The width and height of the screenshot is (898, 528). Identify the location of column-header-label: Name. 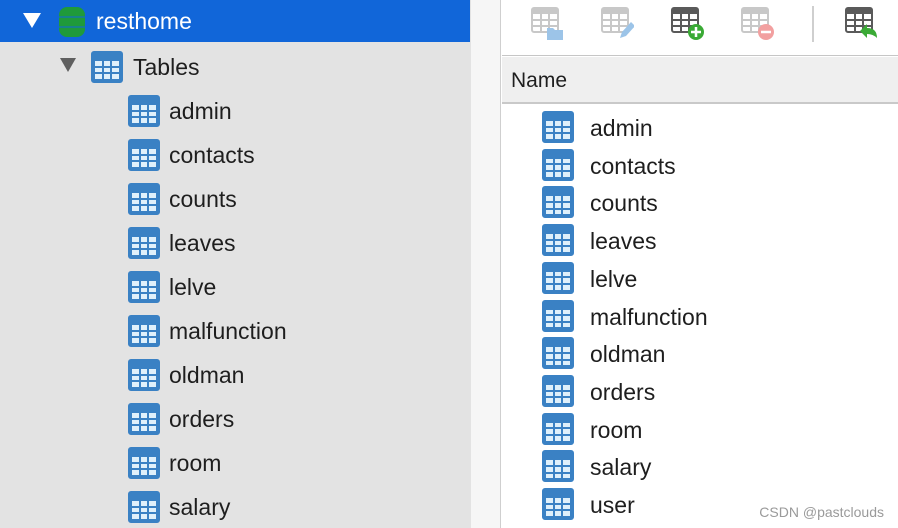
(539, 80).